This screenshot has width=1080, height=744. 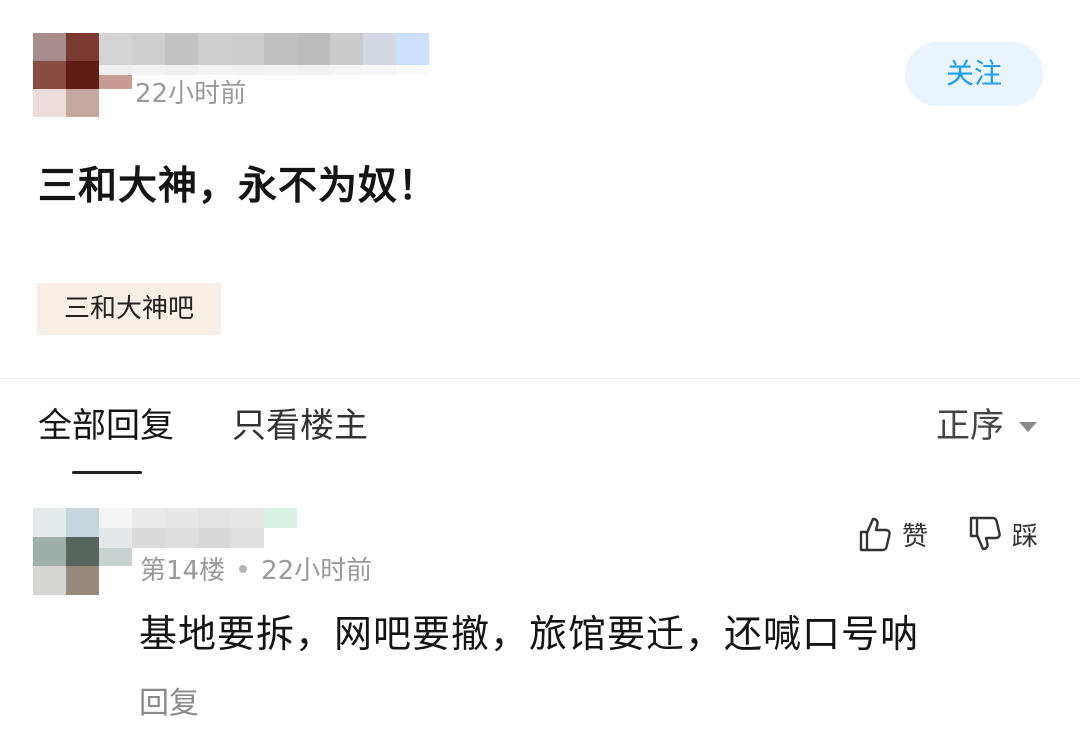 I want to click on separator-dot, so click(x=243, y=569).